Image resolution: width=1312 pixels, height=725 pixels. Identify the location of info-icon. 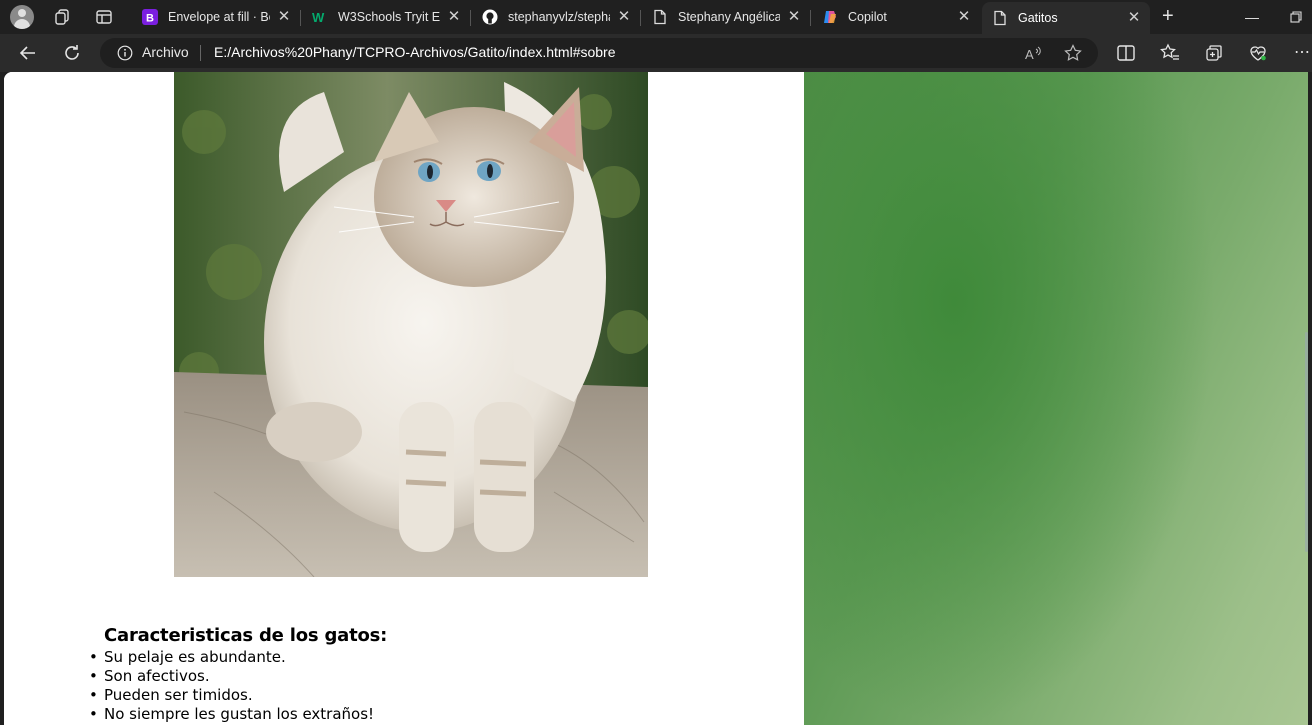
(125, 53).